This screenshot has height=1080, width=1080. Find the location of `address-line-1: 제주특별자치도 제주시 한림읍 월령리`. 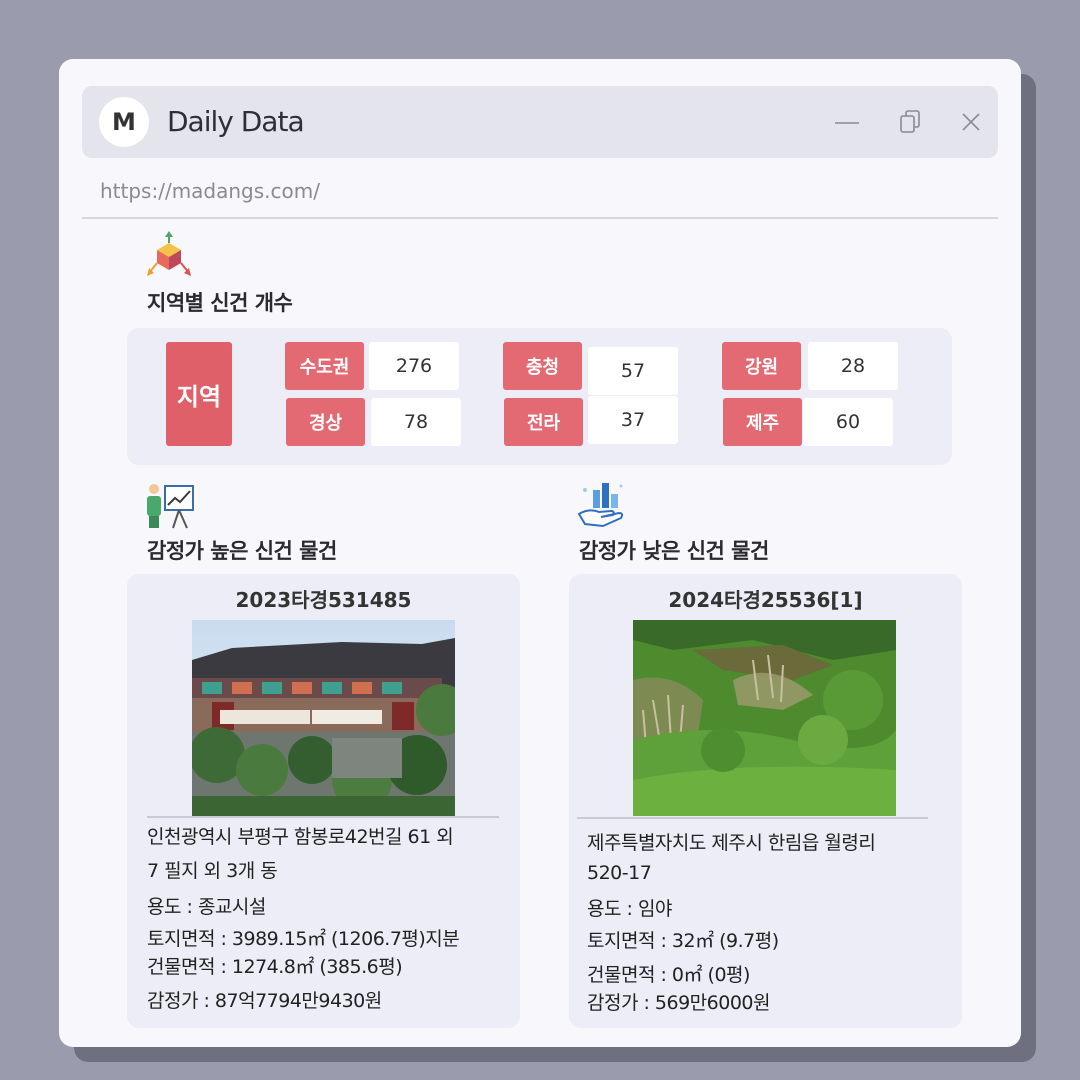

address-line-1: 제주특별자치도 제주시 한림읍 월령리 is located at coordinates (731, 843).